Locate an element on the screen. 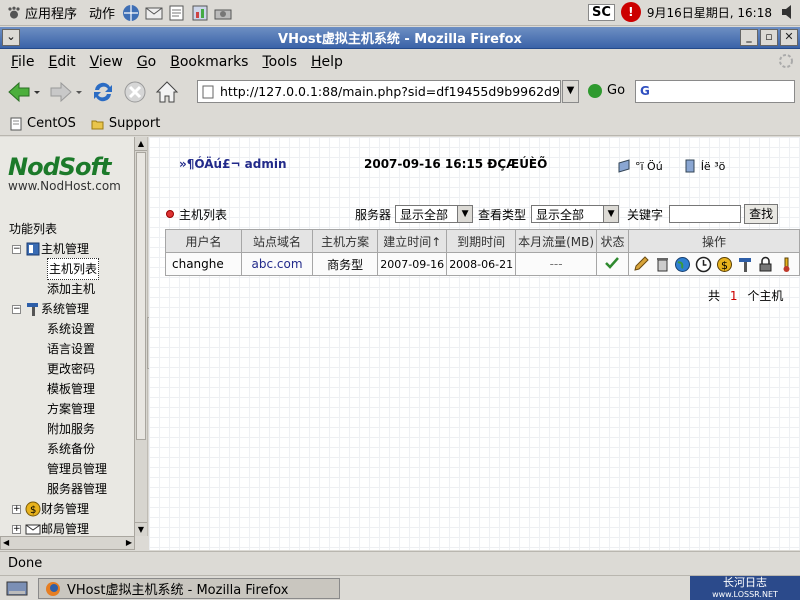  forward-history-dropdown-icon is located at coordinates (79, 92).